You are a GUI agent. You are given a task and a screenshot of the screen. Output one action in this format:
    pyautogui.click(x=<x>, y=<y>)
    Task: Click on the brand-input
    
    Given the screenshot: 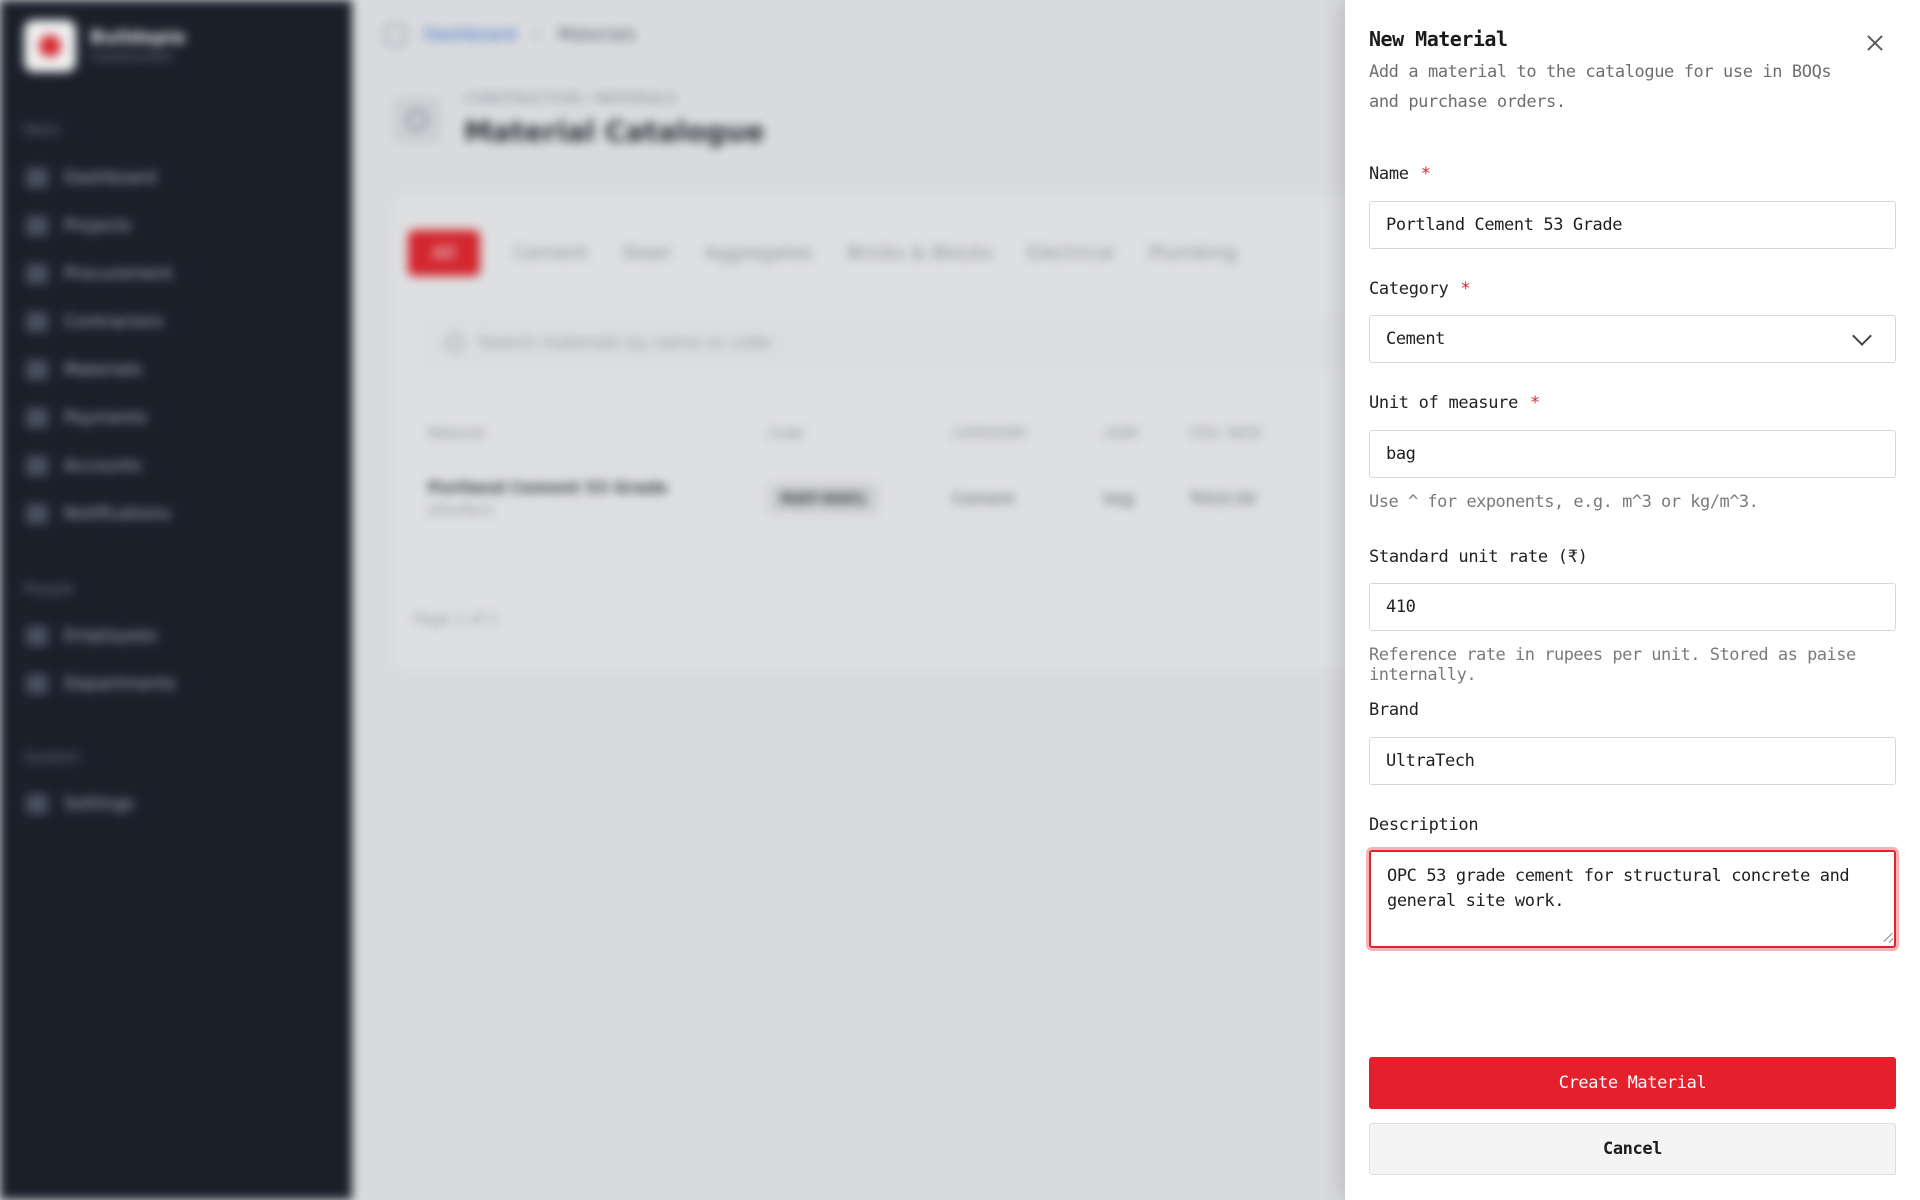 What is the action you would take?
    pyautogui.click(x=1632, y=761)
    